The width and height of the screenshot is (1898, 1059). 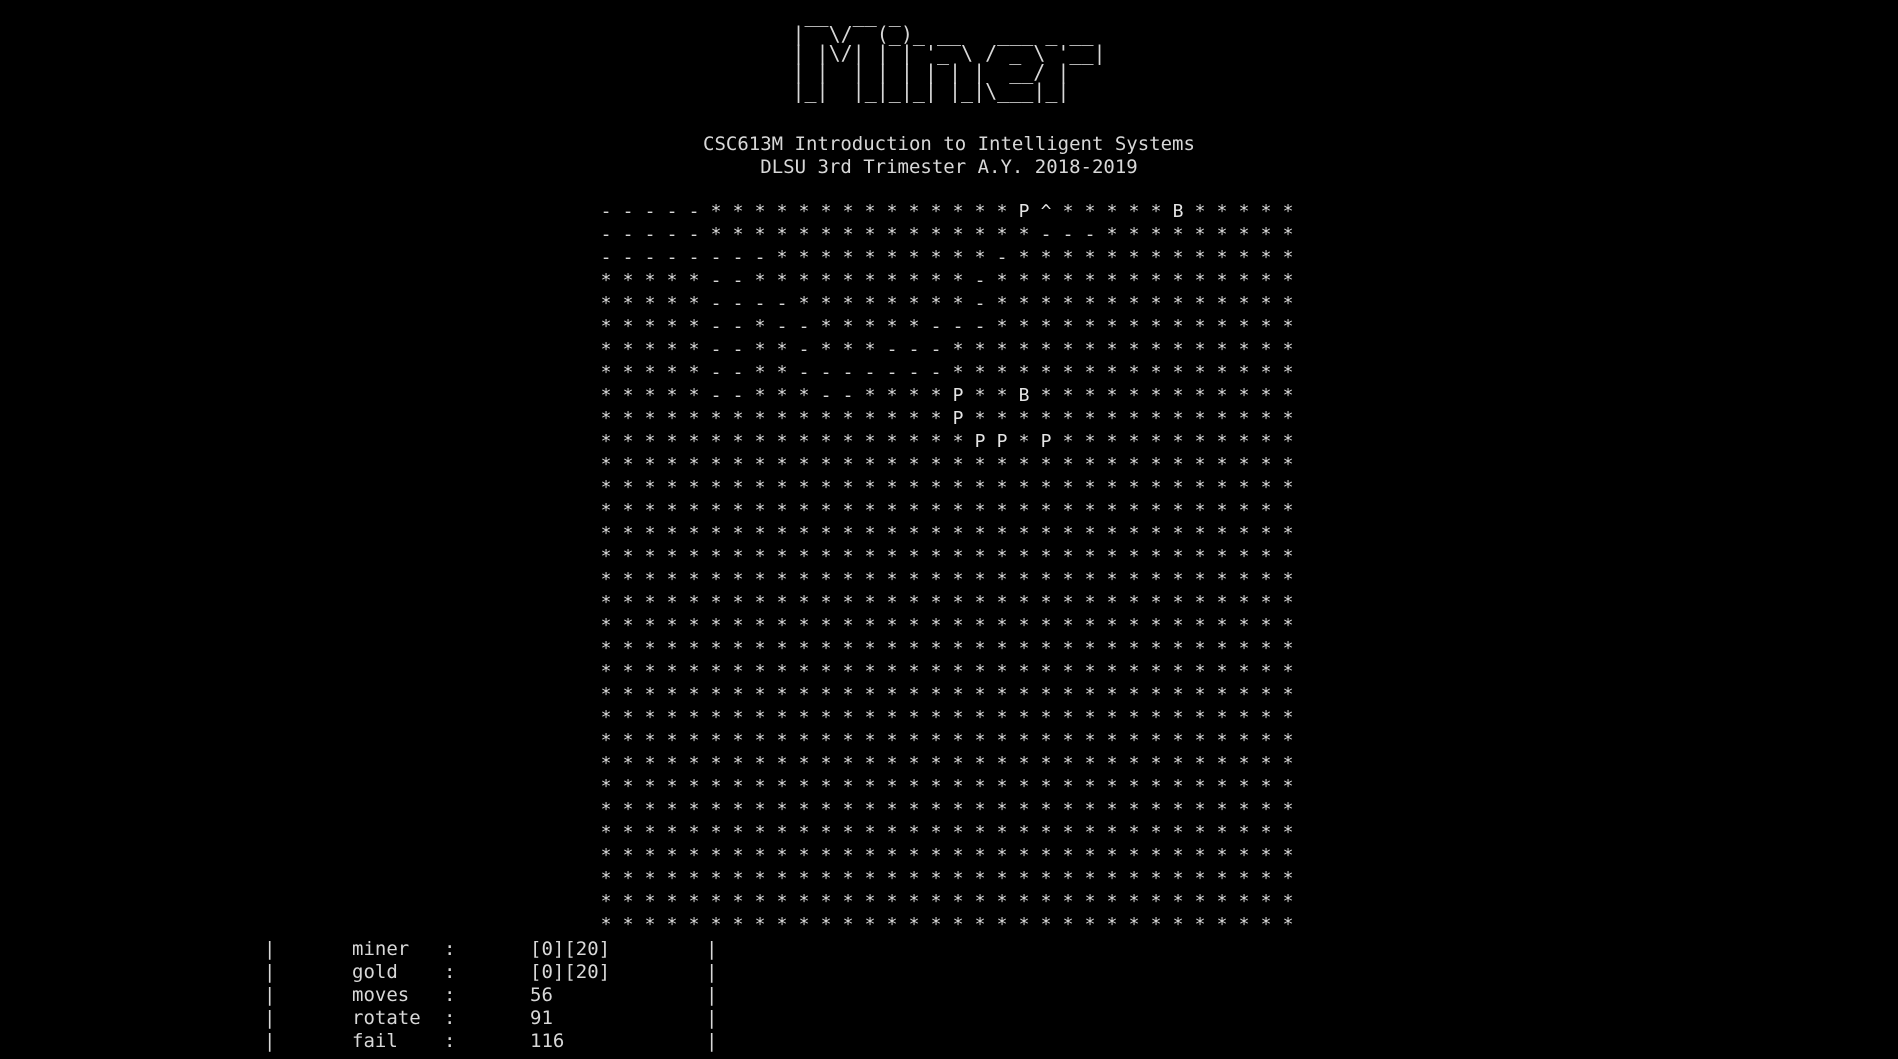 I want to click on grid-cell-pit: P, so click(x=1046, y=441).